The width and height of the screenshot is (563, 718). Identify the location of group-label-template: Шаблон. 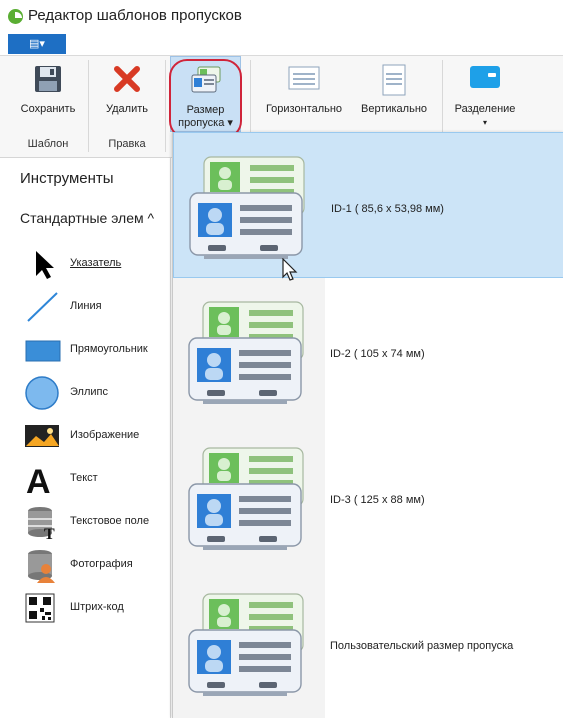
(48, 144).